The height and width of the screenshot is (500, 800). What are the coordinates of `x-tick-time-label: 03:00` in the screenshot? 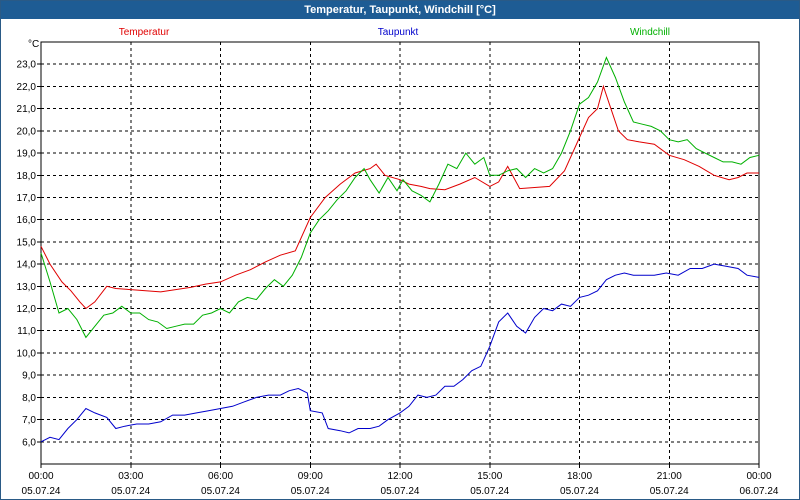 It's located at (130, 476).